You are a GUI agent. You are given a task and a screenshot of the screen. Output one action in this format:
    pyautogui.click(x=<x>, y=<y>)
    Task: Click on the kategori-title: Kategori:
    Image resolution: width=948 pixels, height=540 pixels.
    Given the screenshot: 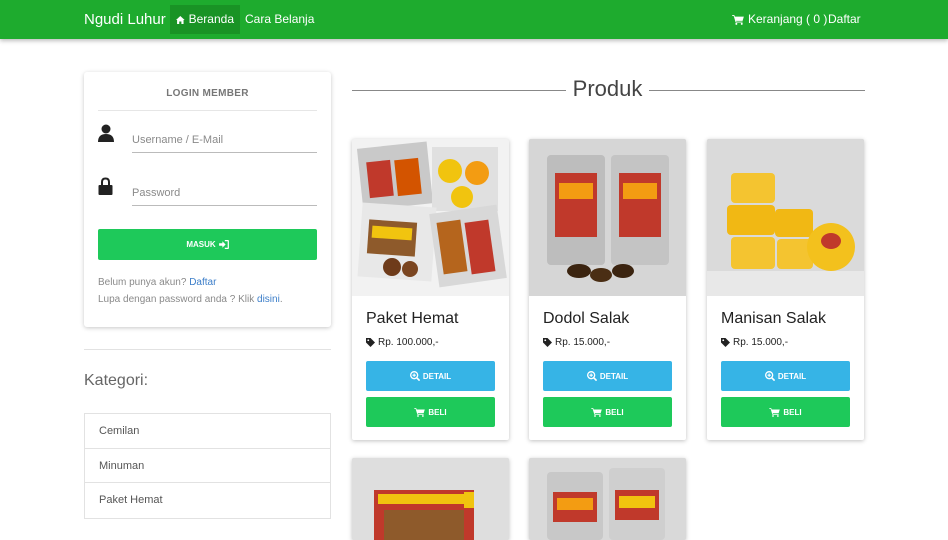 What is the action you would take?
    pyautogui.click(x=116, y=380)
    